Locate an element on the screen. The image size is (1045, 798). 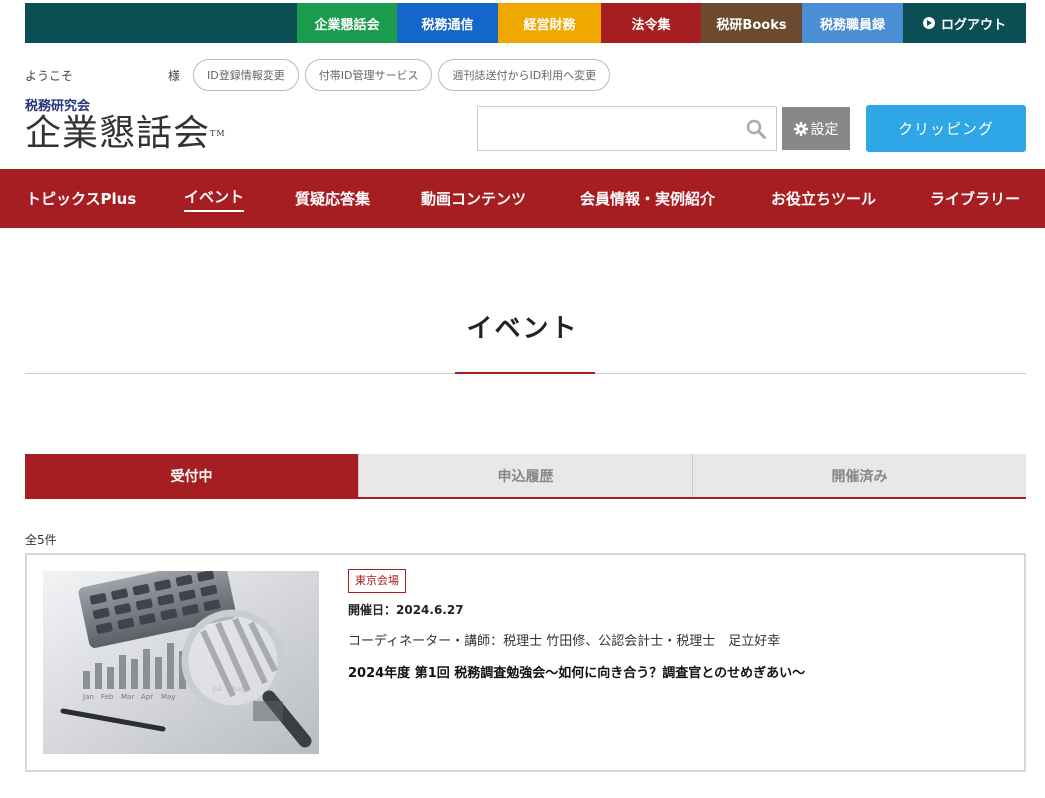
venue-badge: 東京会場 is located at coordinates (377, 581).